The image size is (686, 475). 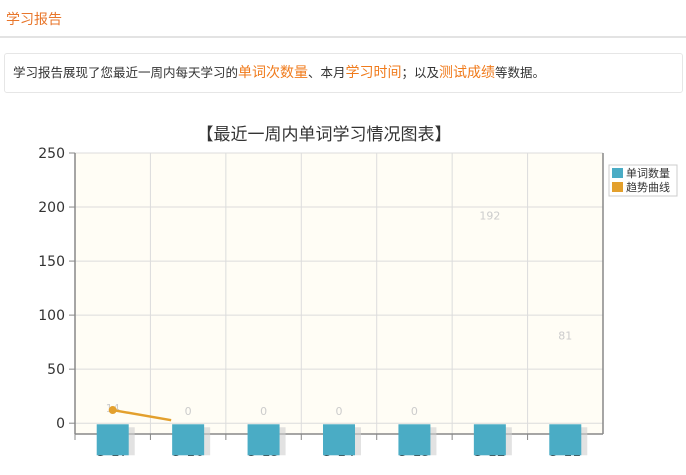 I want to click on notice-prefix: 学习报告展现了您最近一周内每天学习的, so click(x=126, y=72).